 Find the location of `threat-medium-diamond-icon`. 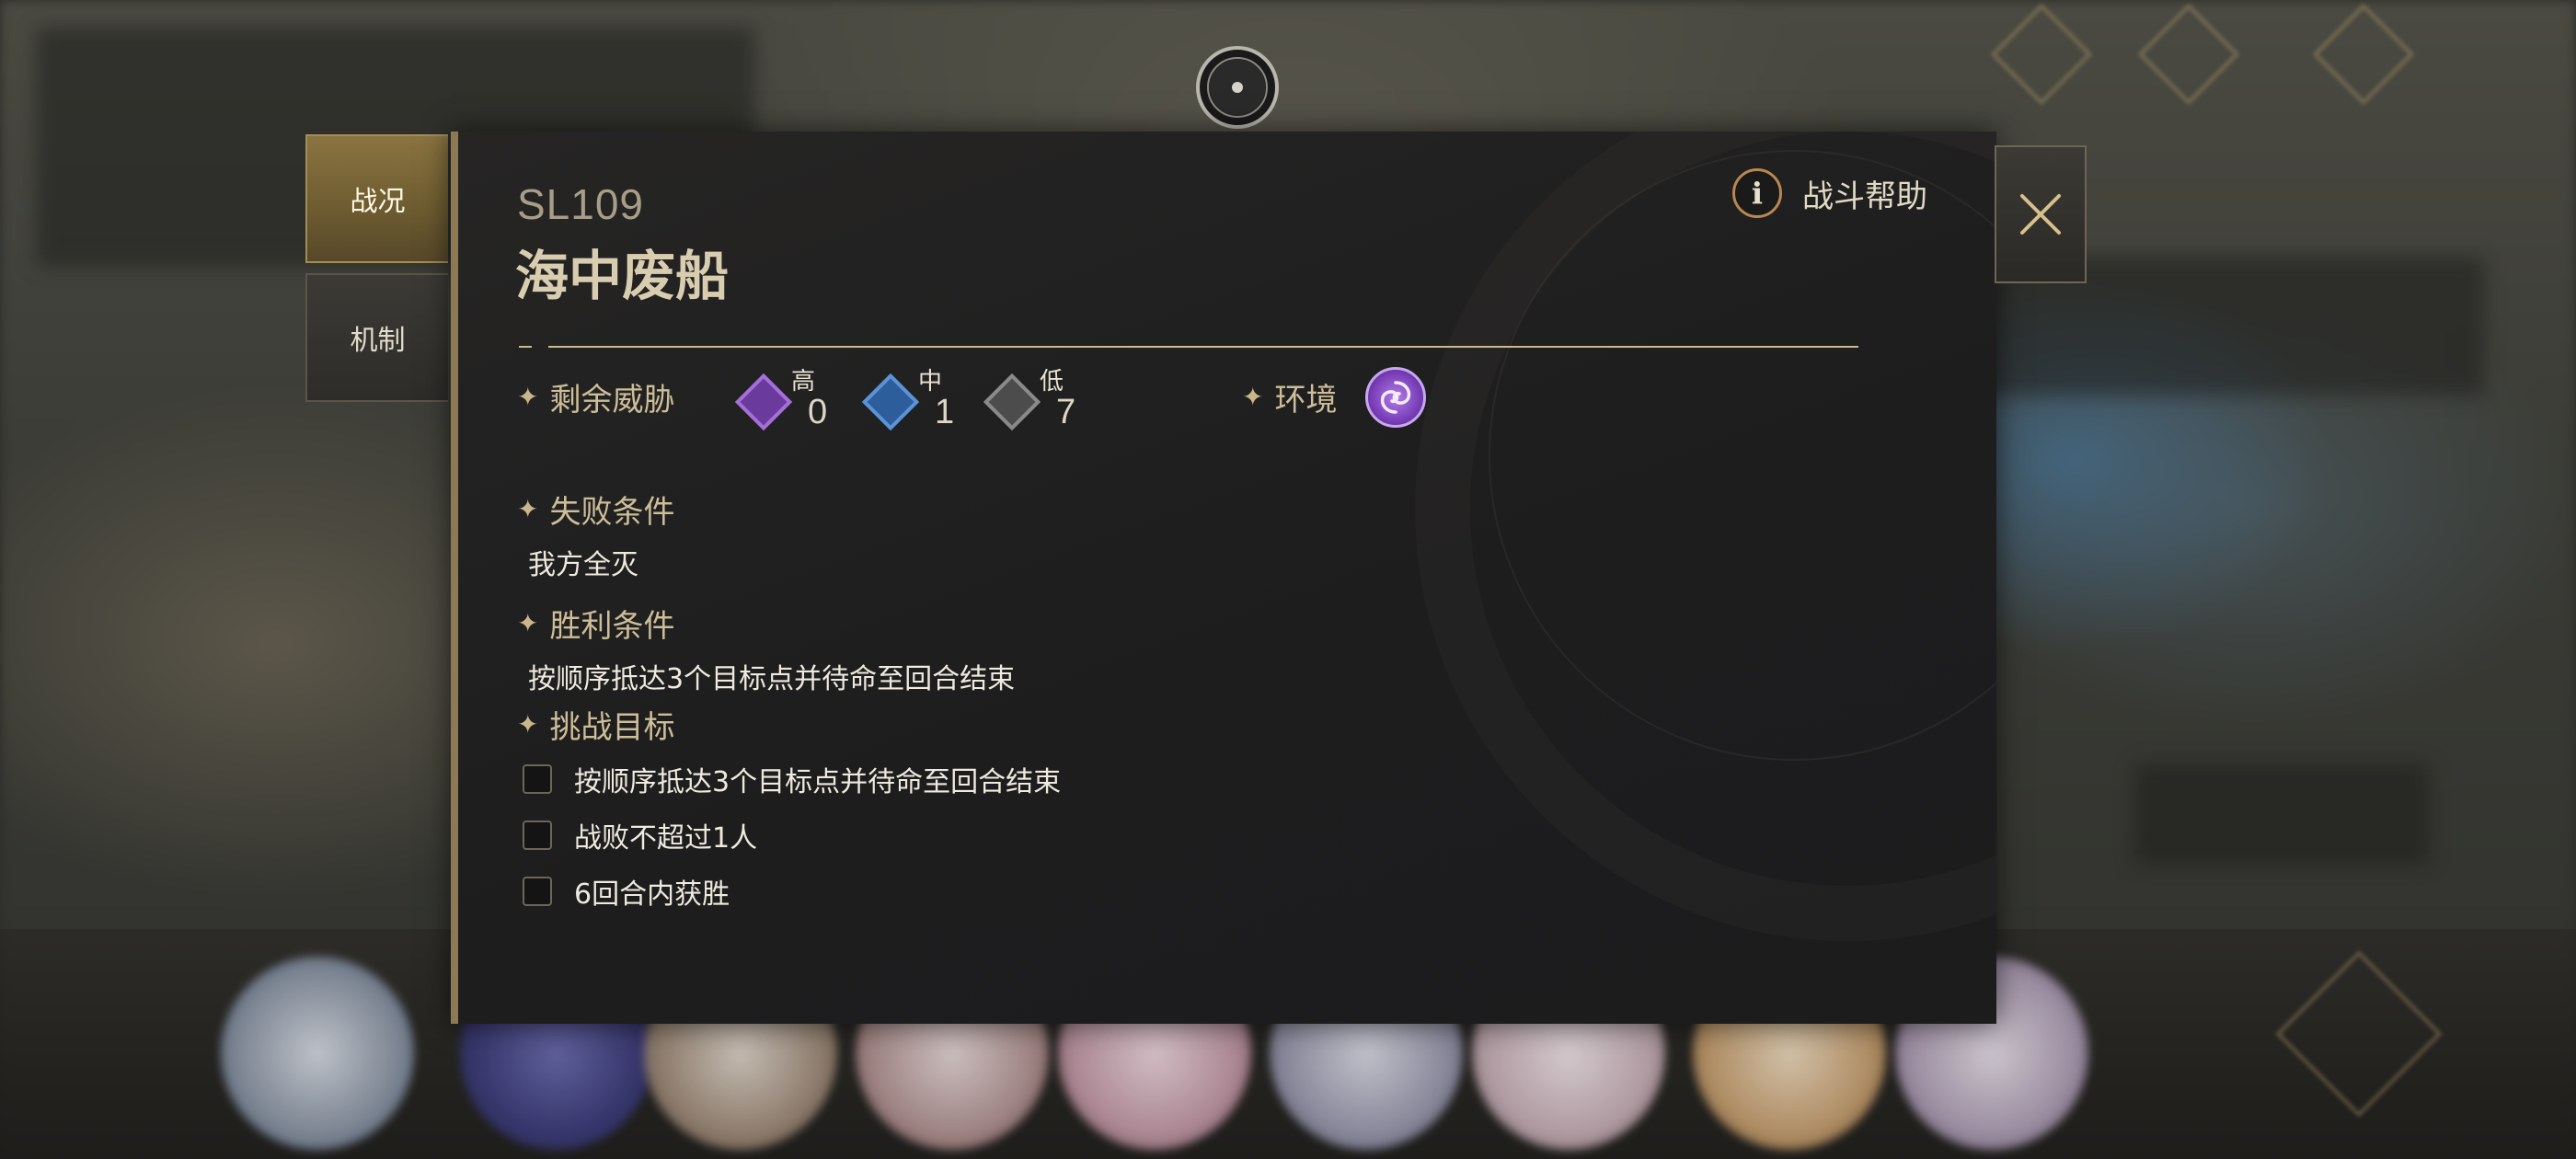

threat-medium-diamond-icon is located at coordinates (890, 402).